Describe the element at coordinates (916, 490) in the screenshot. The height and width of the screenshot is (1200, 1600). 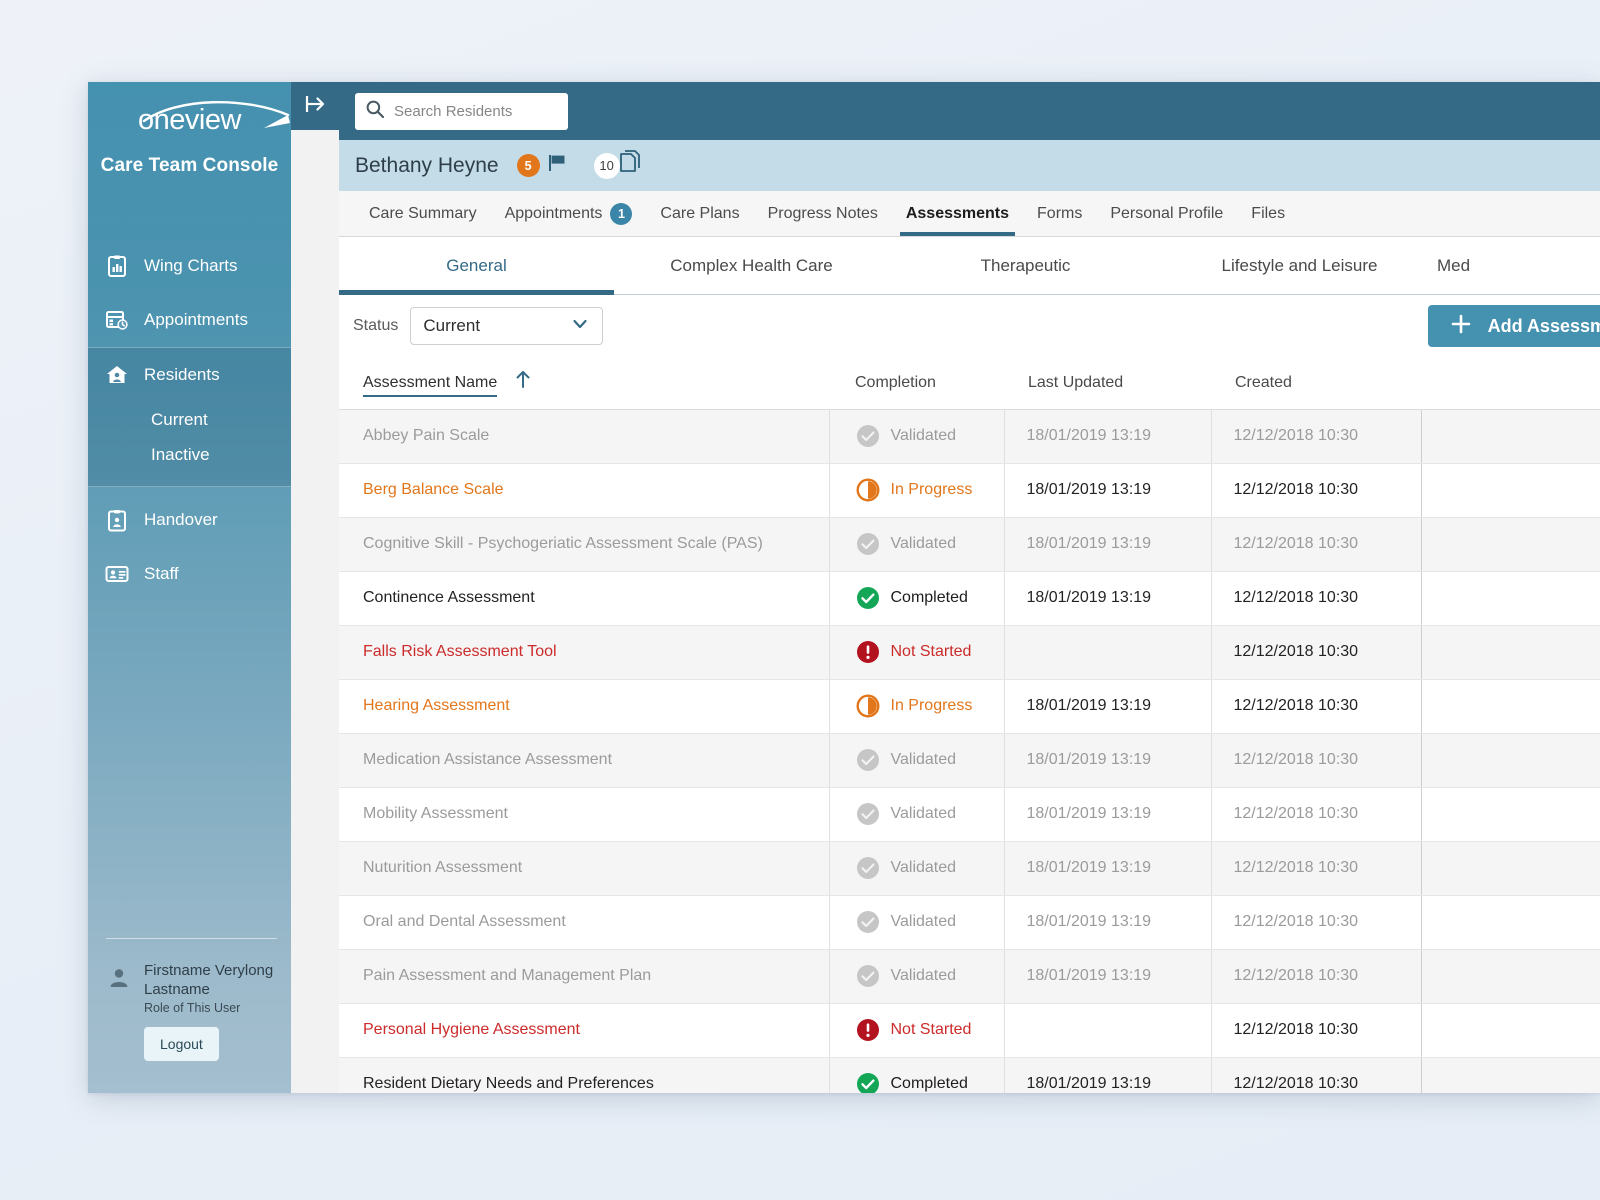
I see `cell-completion: In Progress` at that location.